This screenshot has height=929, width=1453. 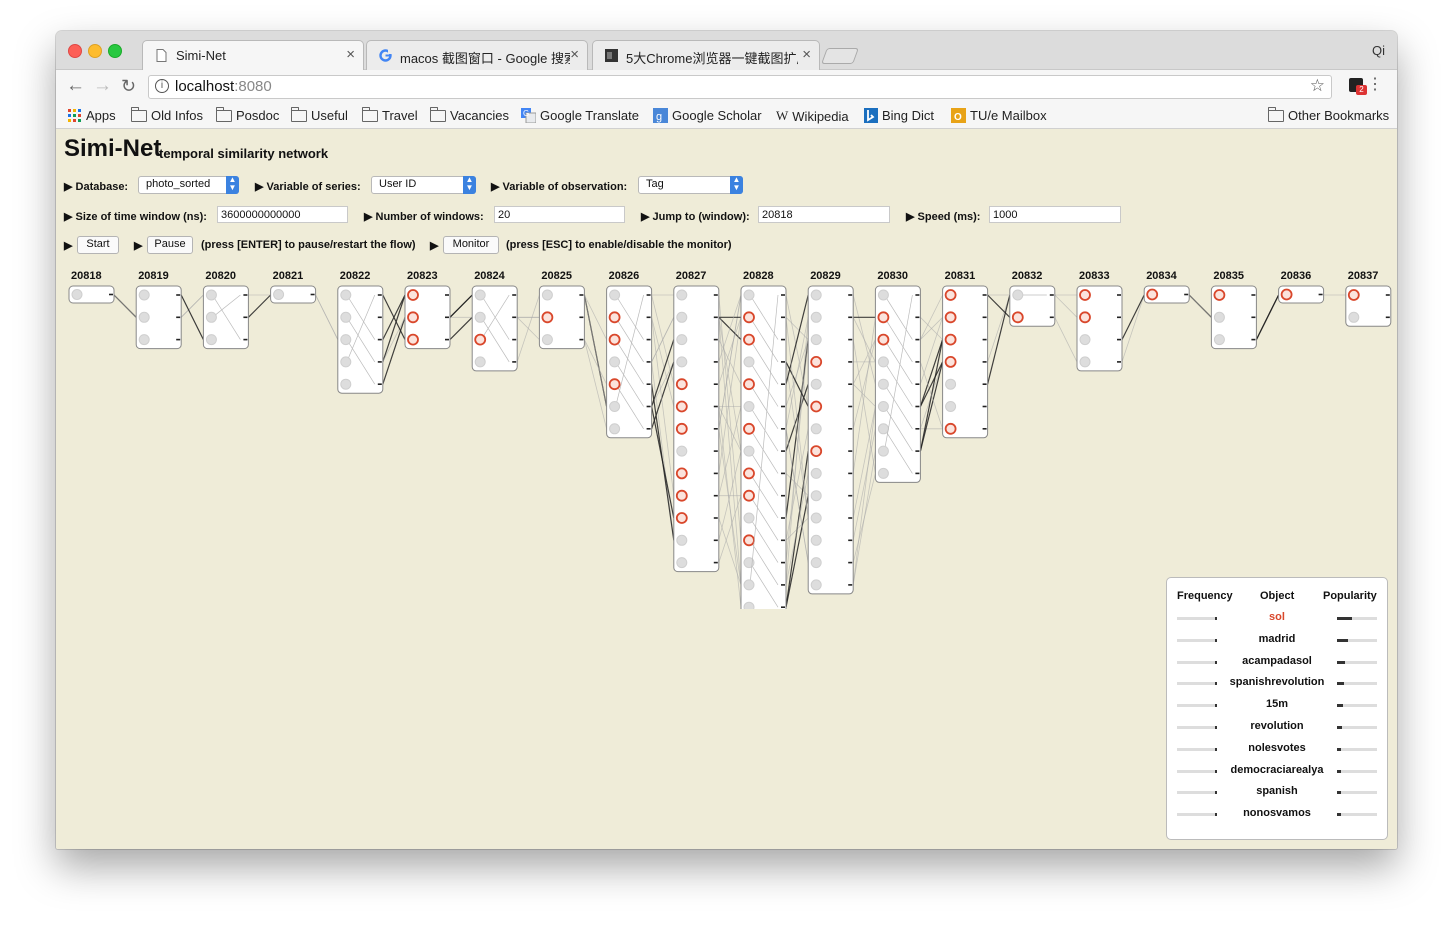 I want to click on new-tab-button, so click(x=840, y=56).